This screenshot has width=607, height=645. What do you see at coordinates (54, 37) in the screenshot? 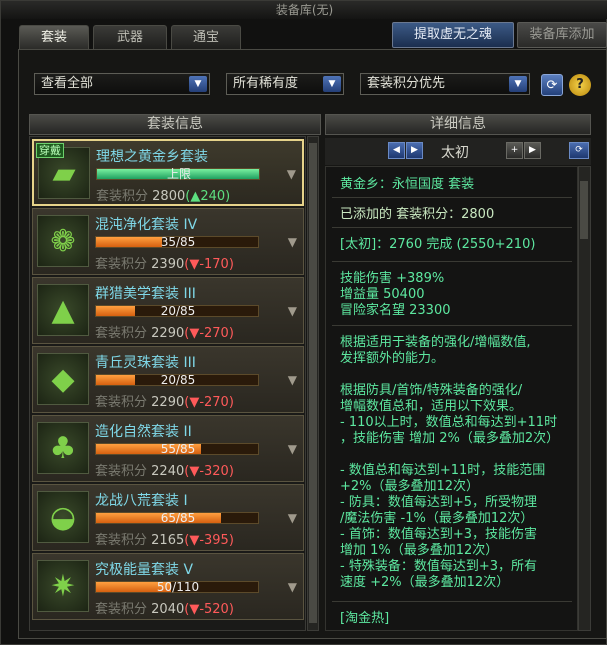
I see `tab-sets: 套装` at bounding box center [54, 37].